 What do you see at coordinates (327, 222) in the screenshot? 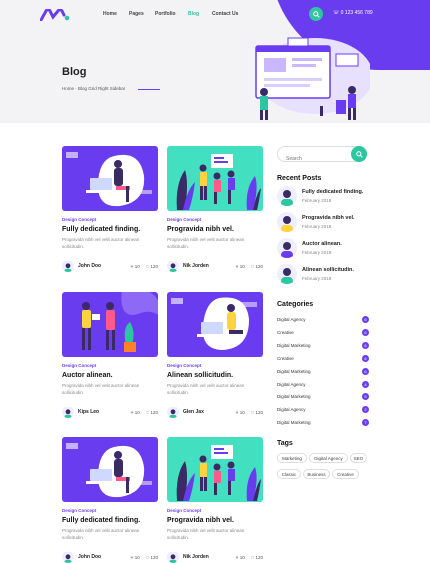
I see `recent-post-item: Progravida nibh vel. February 2018` at bounding box center [327, 222].